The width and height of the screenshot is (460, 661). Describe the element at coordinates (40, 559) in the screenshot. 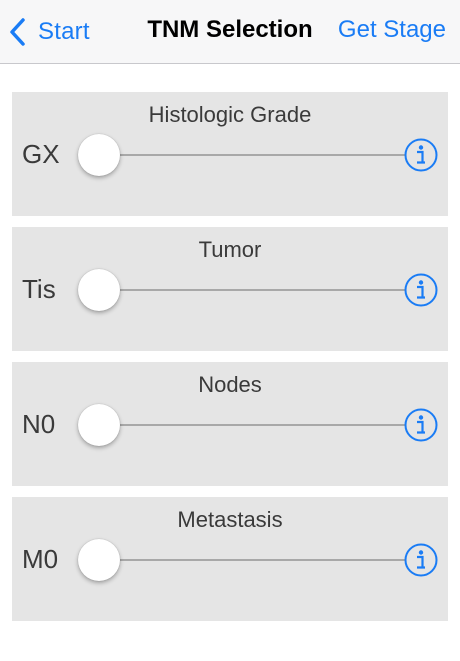

I see `metastasis-value: M0` at that location.